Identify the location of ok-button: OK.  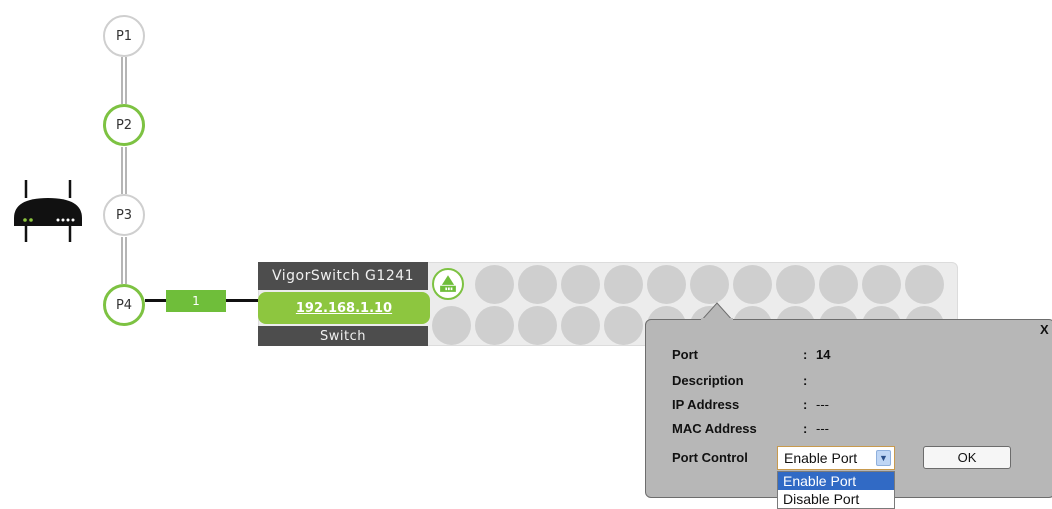
(967, 457).